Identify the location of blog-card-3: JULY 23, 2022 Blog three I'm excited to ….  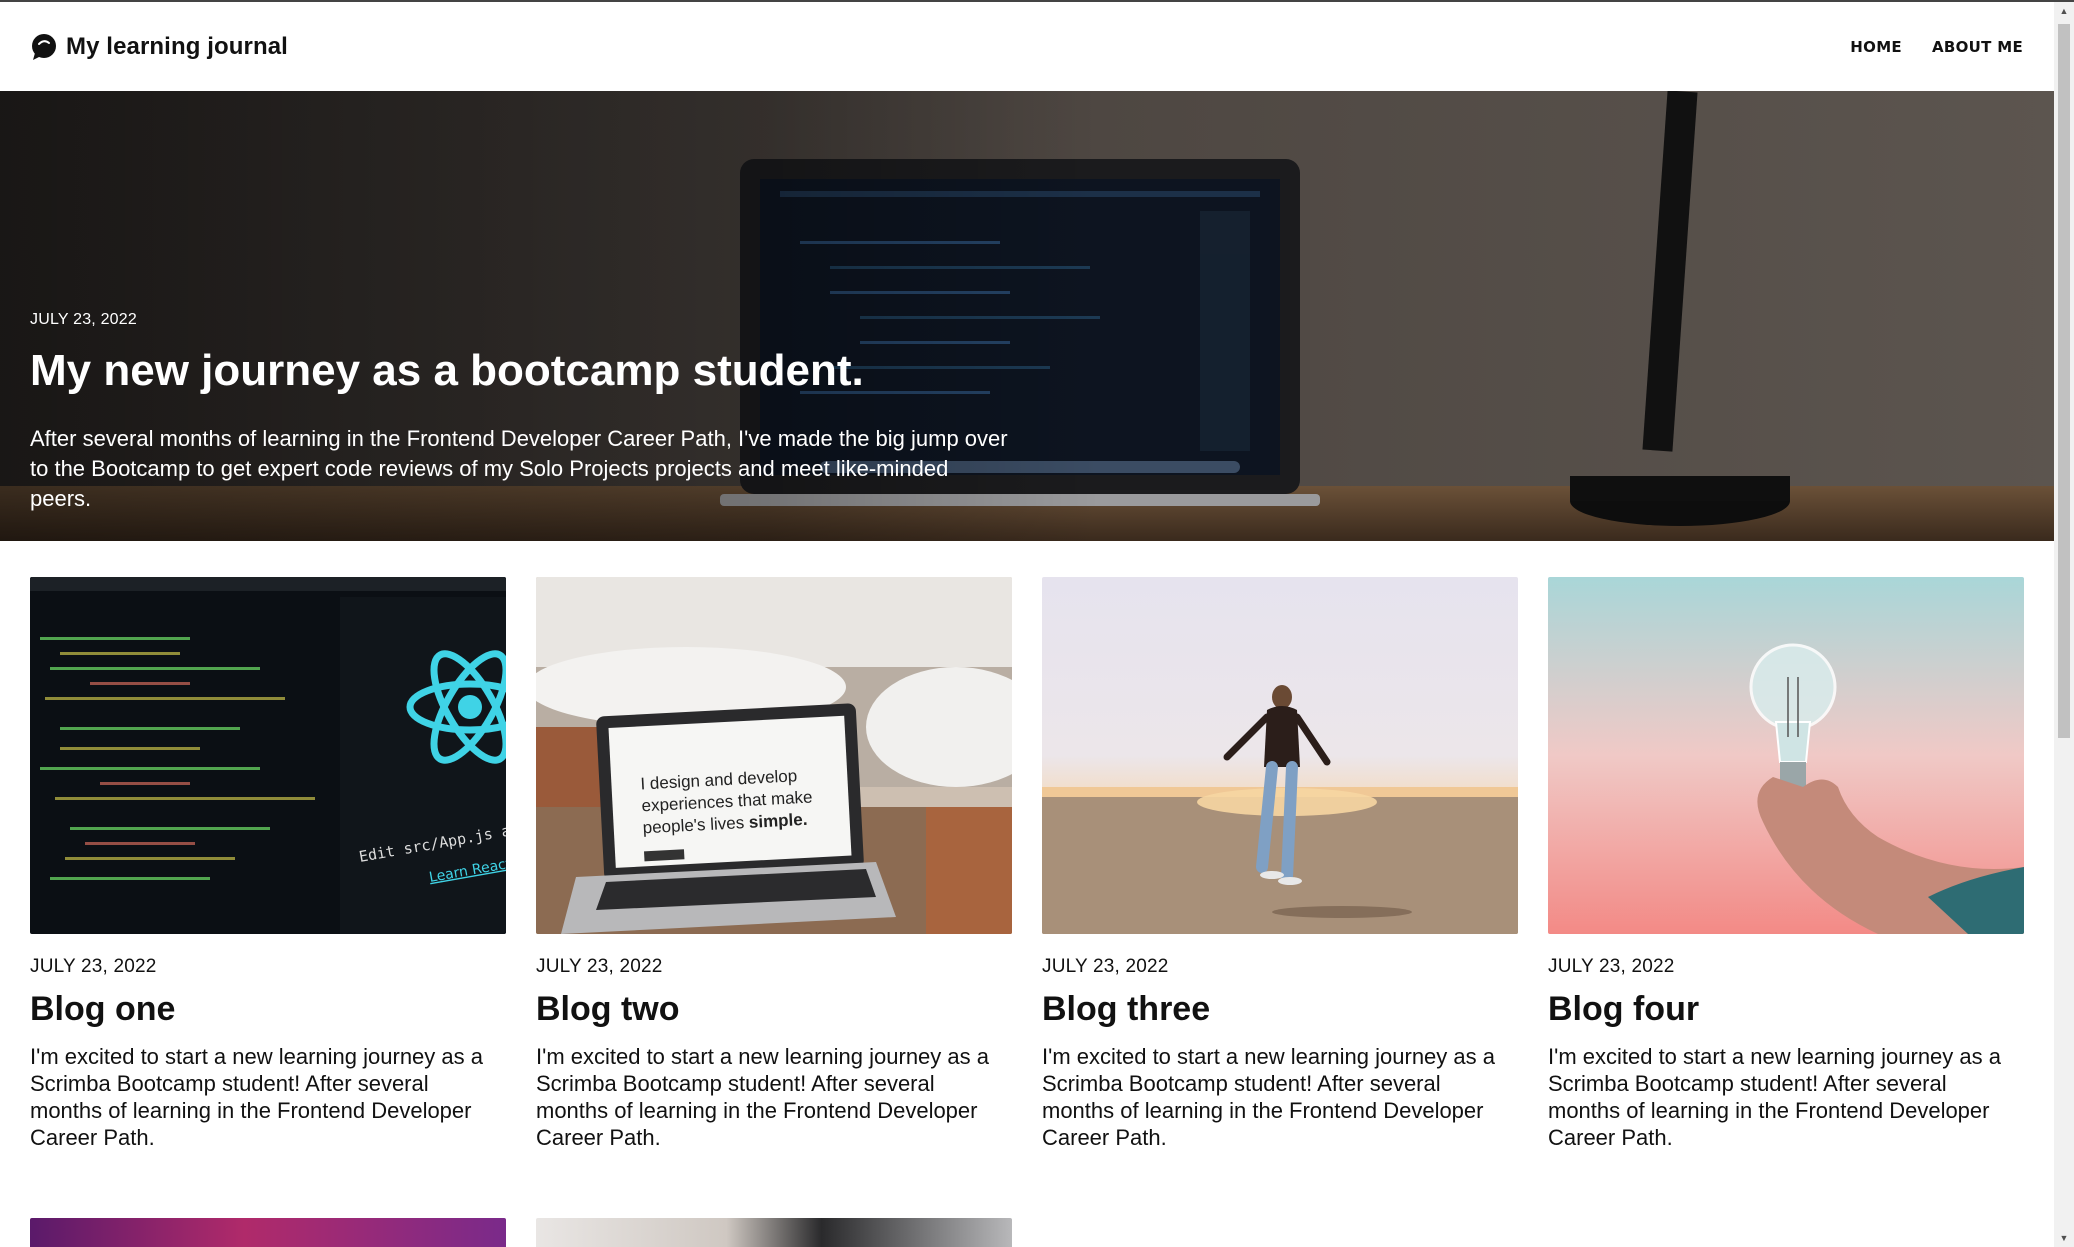
(1280, 864).